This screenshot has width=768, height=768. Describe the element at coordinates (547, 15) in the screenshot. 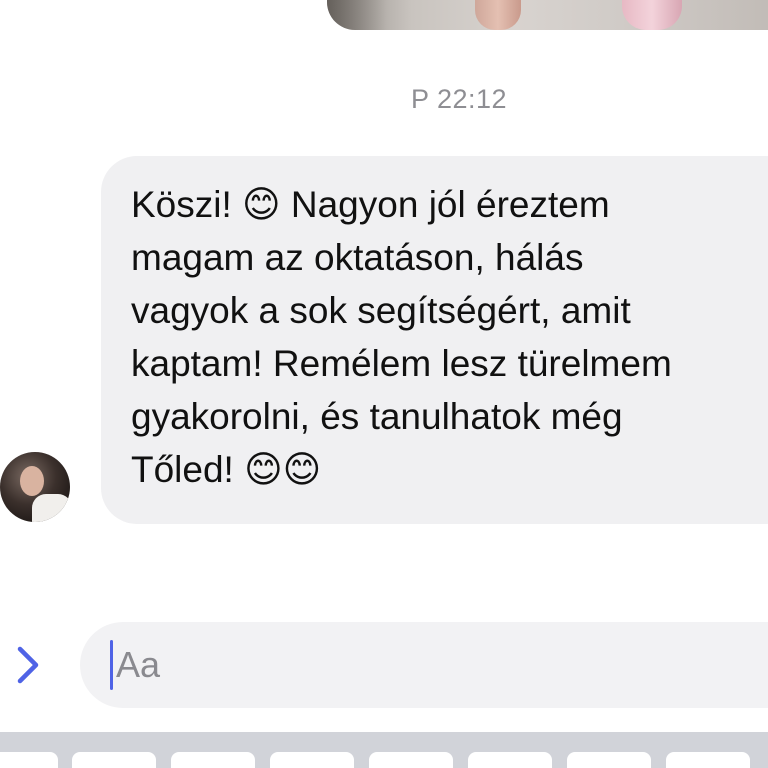

I see `photo-message` at that location.